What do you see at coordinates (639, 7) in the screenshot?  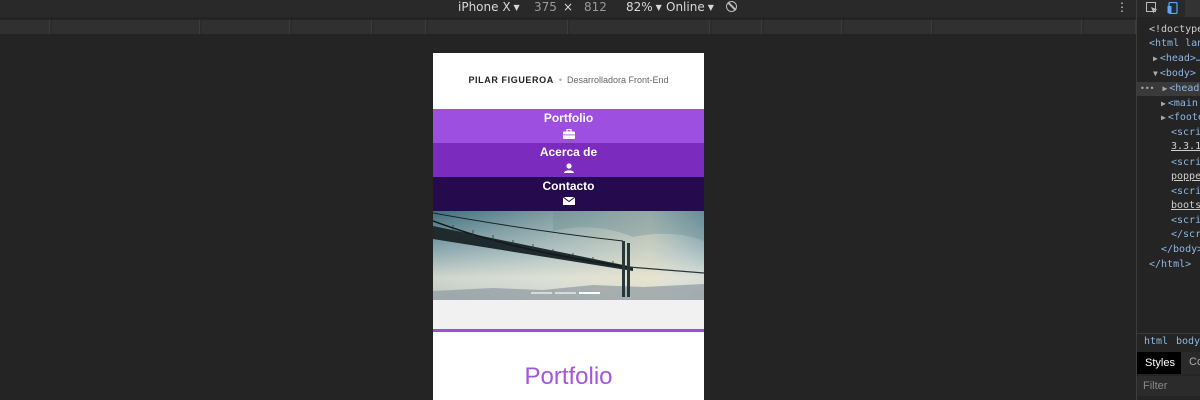 I see `zoom-label: 82%` at bounding box center [639, 7].